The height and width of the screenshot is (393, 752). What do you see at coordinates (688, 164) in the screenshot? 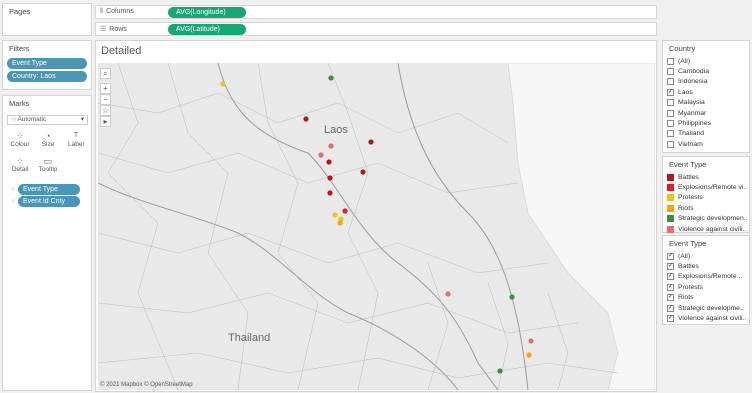
I see `event-legend-title: Event Type` at bounding box center [688, 164].